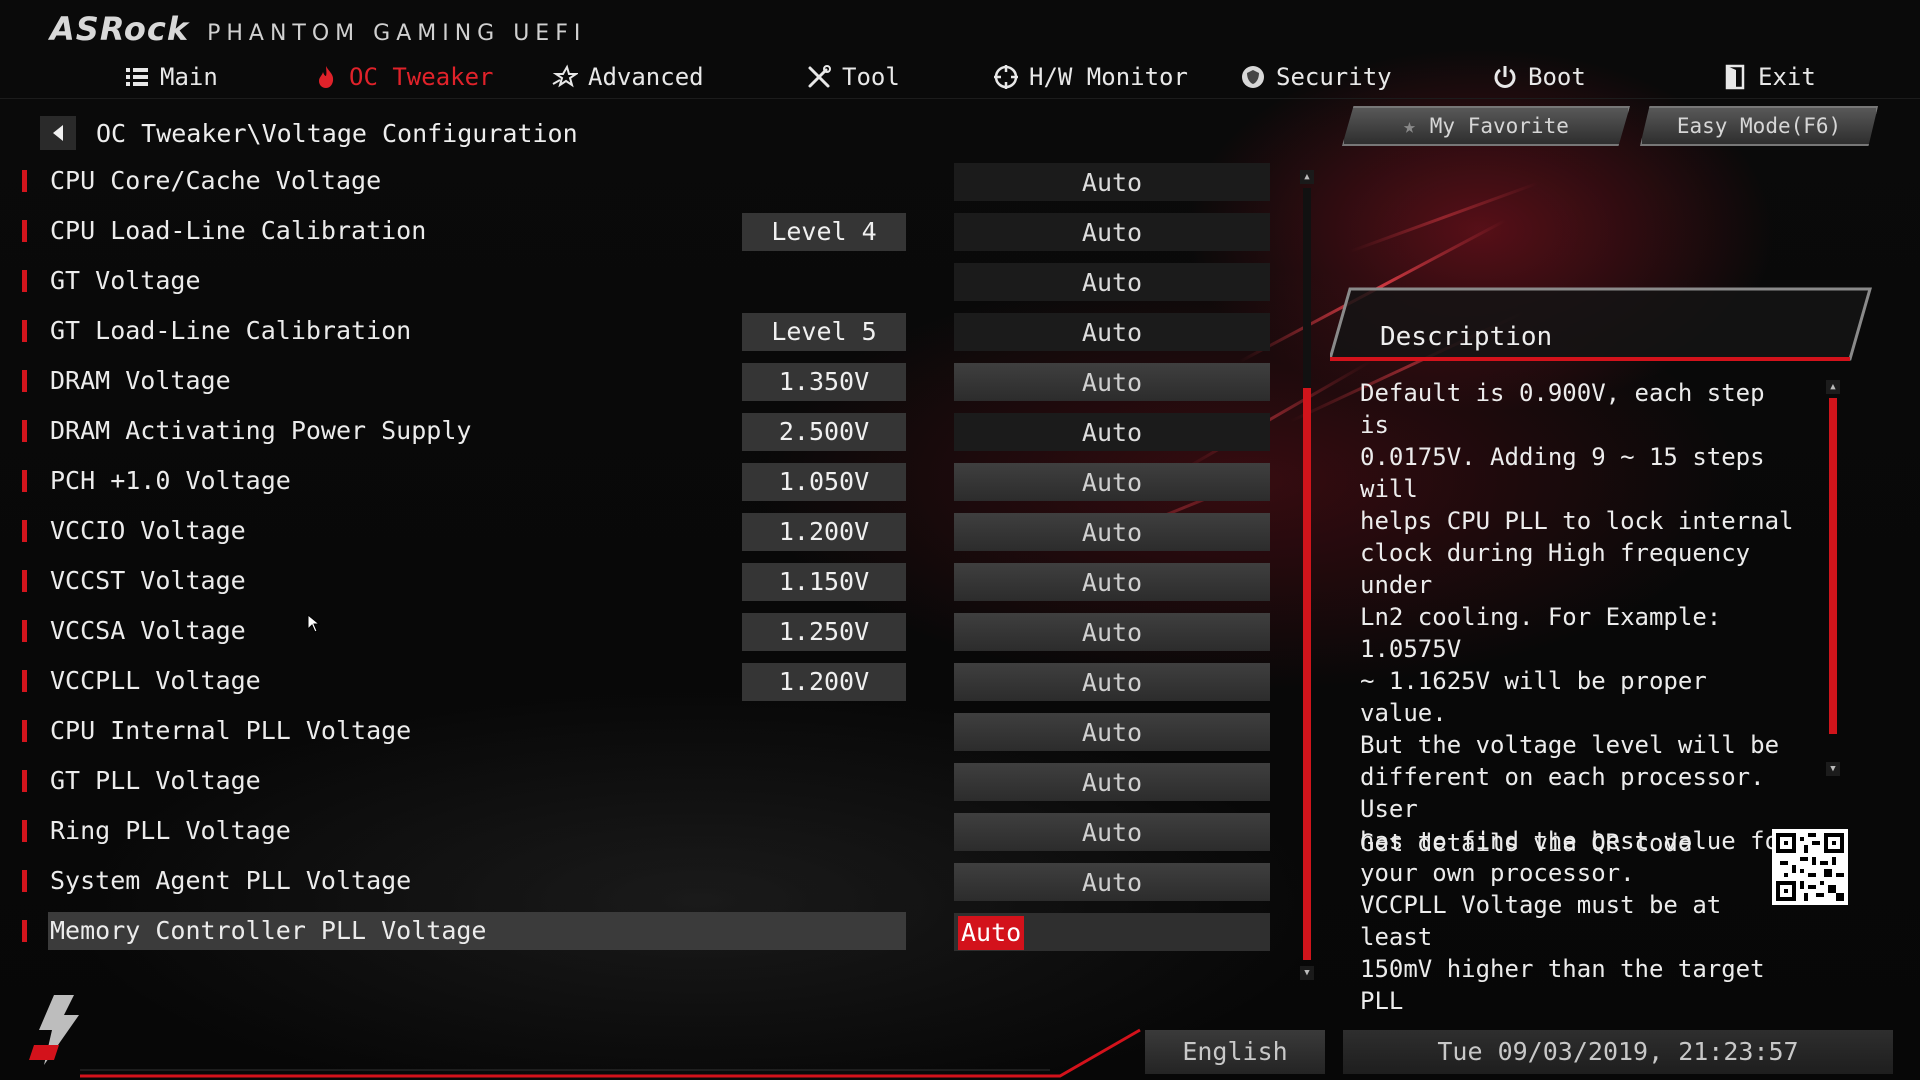 The height and width of the screenshot is (1080, 1920). What do you see at coordinates (1235, 1052) in the screenshot?
I see `language-button: English` at bounding box center [1235, 1052].